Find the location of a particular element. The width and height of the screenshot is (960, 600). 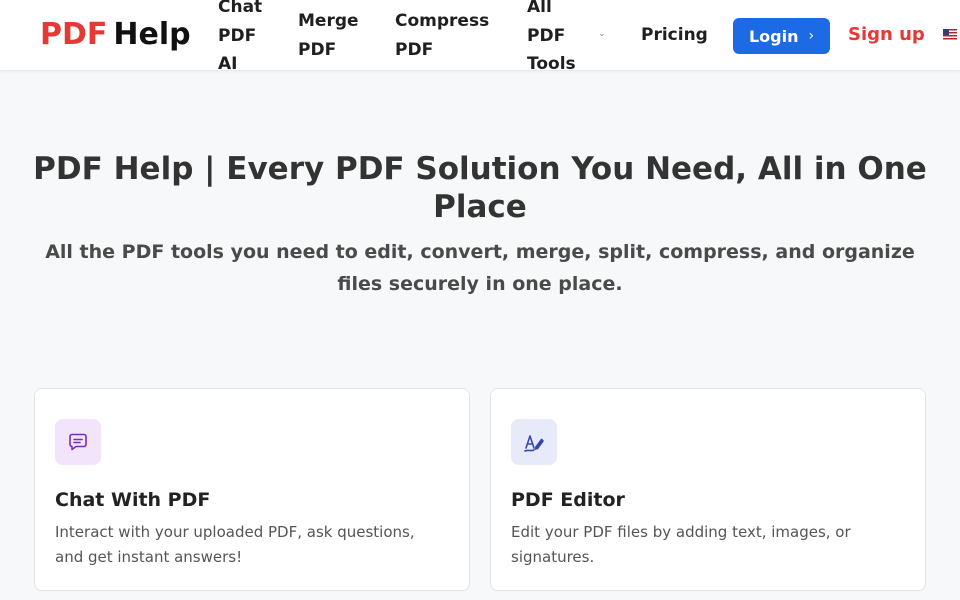

login-button: Login › is located at coordinates (781, 36).